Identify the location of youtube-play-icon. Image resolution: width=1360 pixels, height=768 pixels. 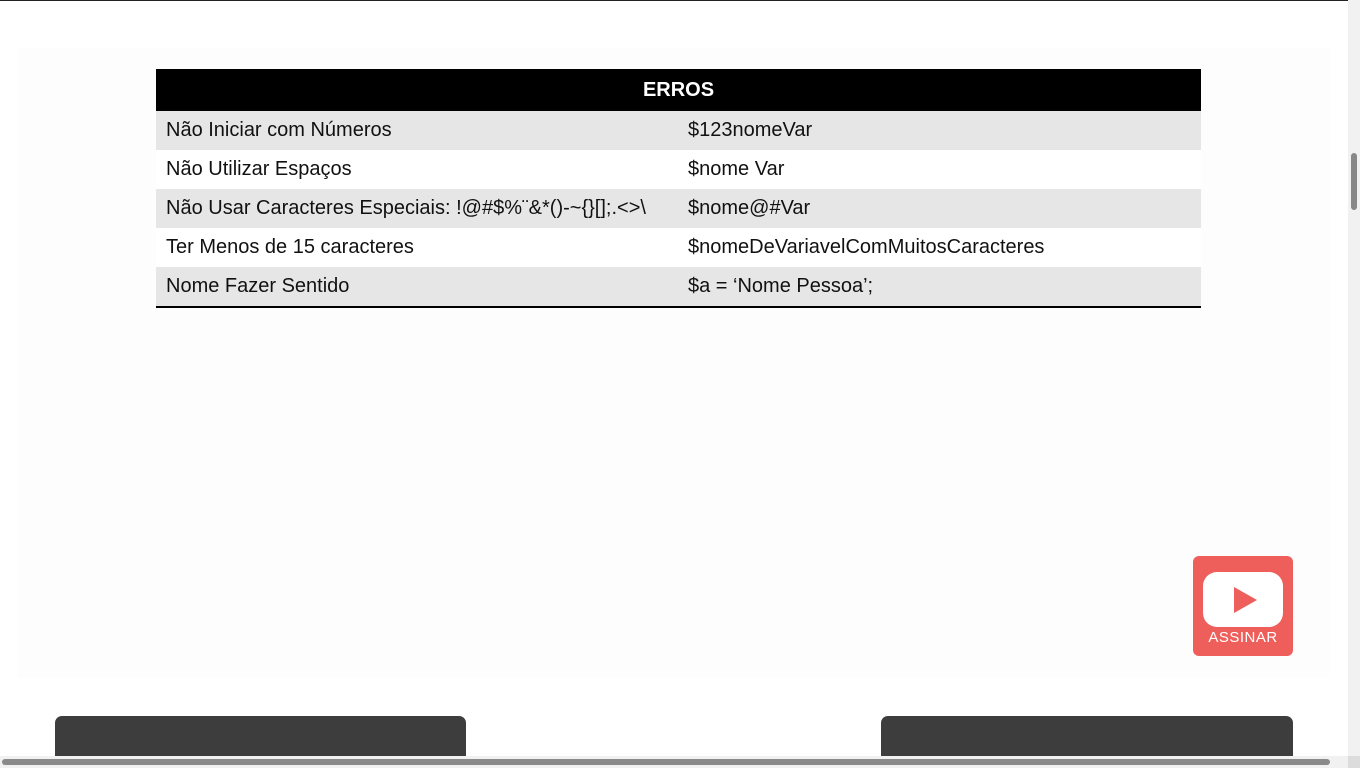
(1243, 599).